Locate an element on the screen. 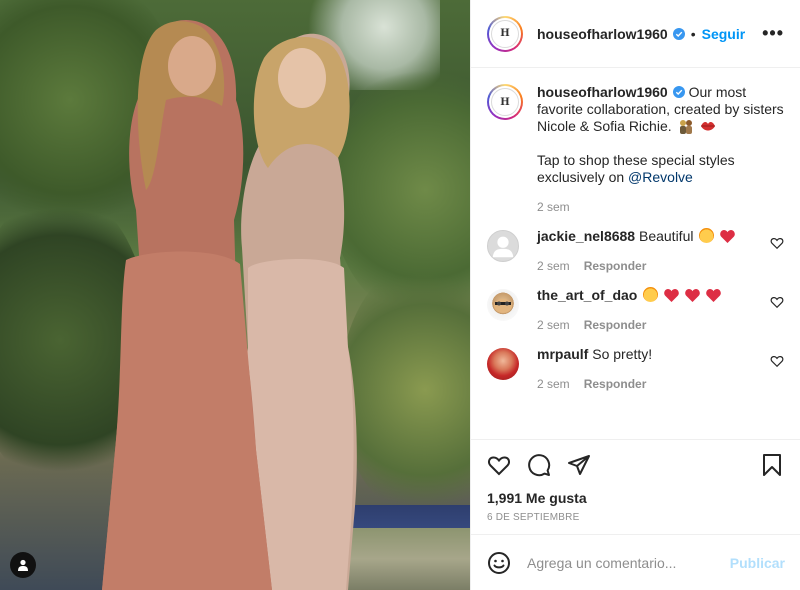  follow-button: Seguir is located at coordinates (724, 34).